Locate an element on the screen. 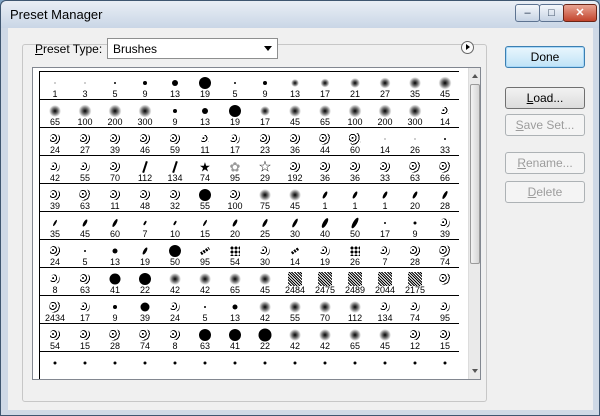  brush-preset-cell: 95 is located at coordinates (444, 309).